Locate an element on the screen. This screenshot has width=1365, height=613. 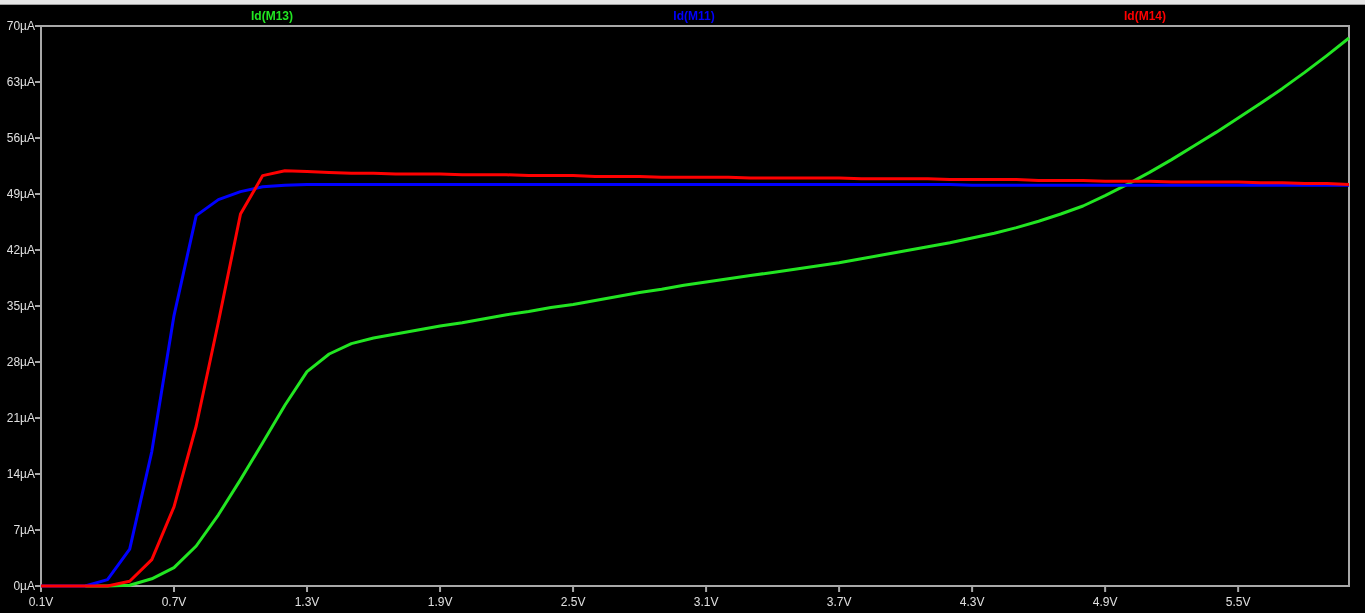
x-tick-label: 1.9V is located at coordinates (440, 602).